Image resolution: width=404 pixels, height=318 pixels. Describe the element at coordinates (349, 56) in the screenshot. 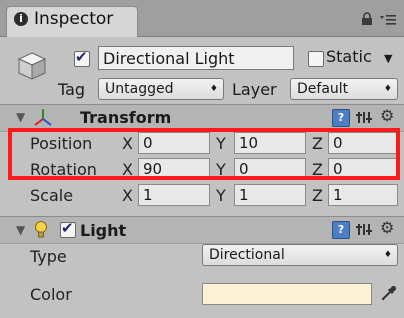

I see `static-label: Static` at that location.